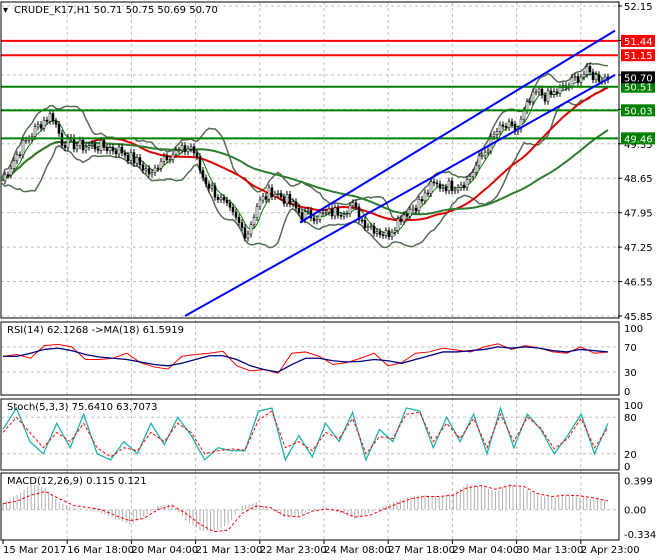 The width and height of the screenshot is (660, 560). Describe the element at coordinates (638, 179) in the screenshot. I see `price-tick-label: 48.65` at that location.